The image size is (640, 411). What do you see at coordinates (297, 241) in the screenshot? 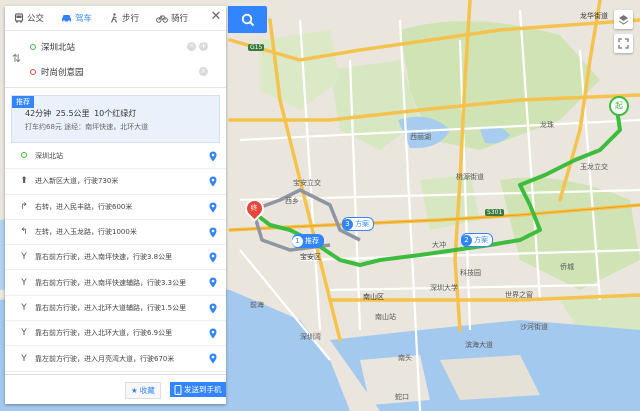
I see `plan-number: 1` at bounding box center [297, 241].